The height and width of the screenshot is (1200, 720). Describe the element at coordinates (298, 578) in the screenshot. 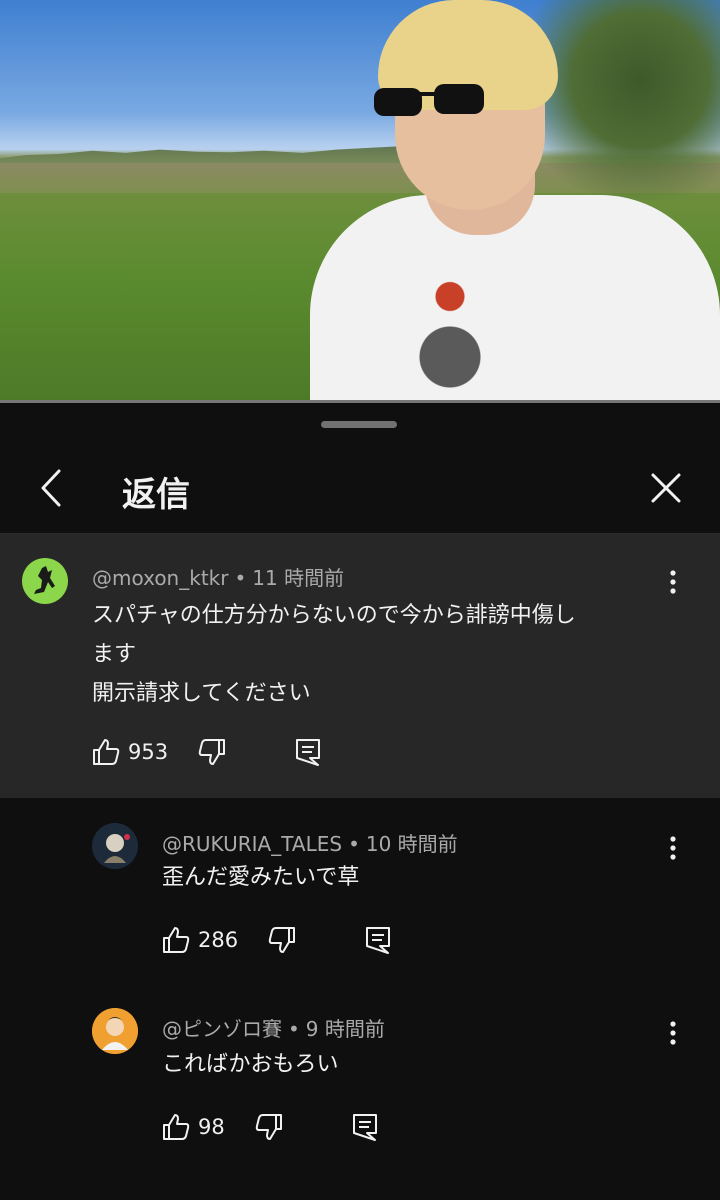

I see `comment-time: 11 時間前` at that location.